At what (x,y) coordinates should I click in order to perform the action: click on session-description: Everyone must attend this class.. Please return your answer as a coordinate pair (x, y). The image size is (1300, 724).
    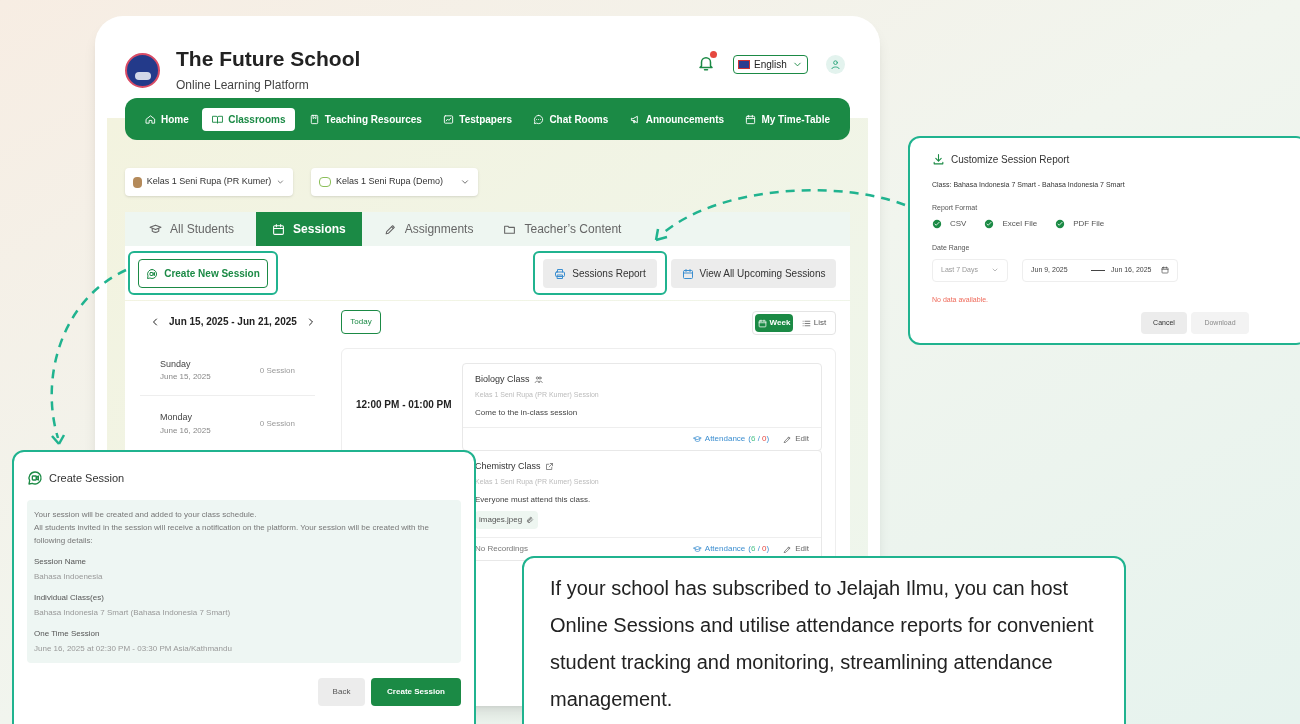
    Looking at the image, I should click on (533, 500).